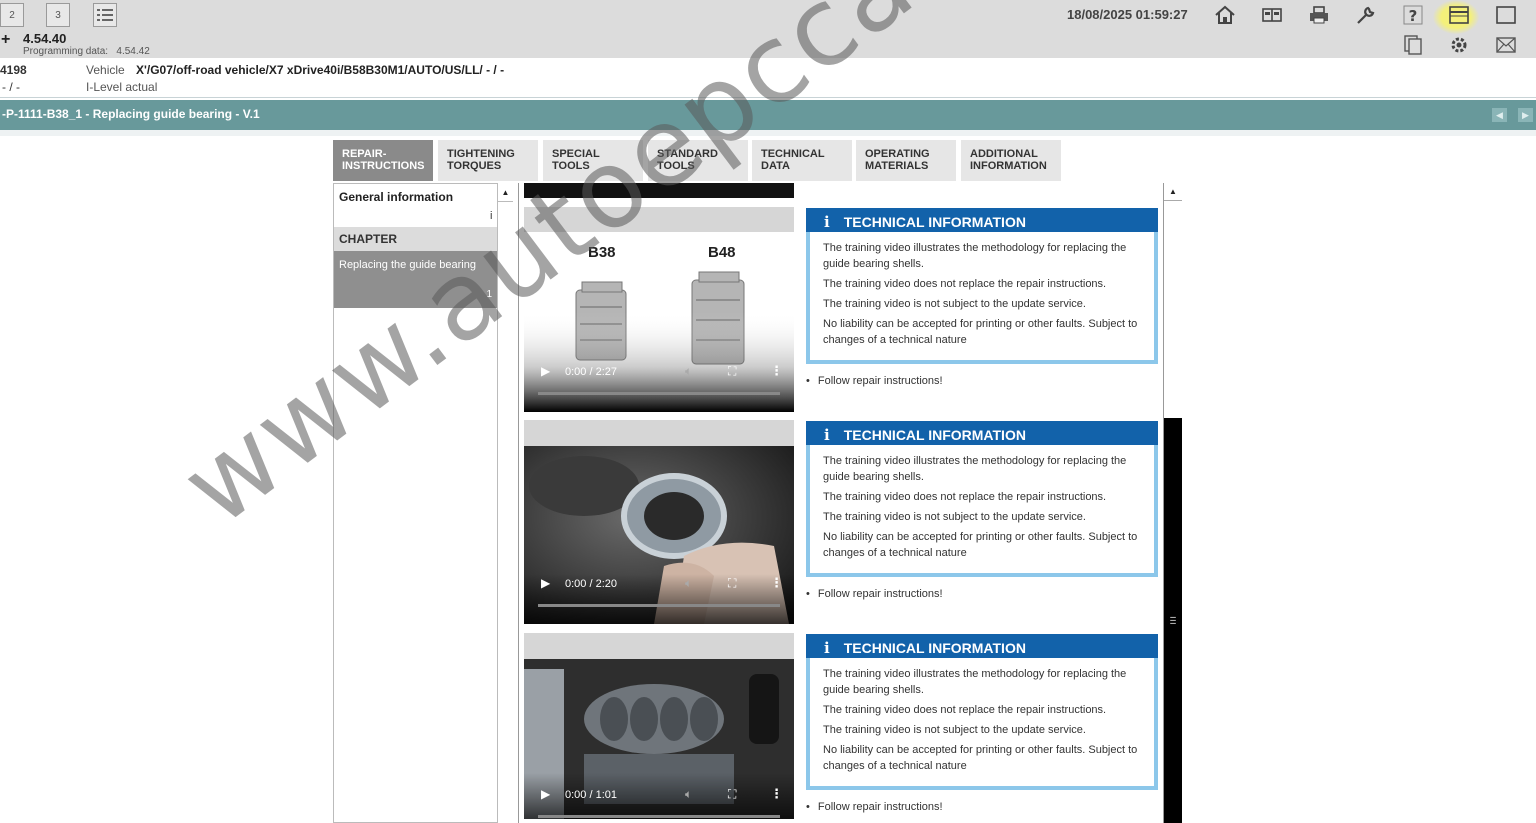 The width and height of the screenshot is (1536, 823). I want to click on book-icon, so click(1272, 15).